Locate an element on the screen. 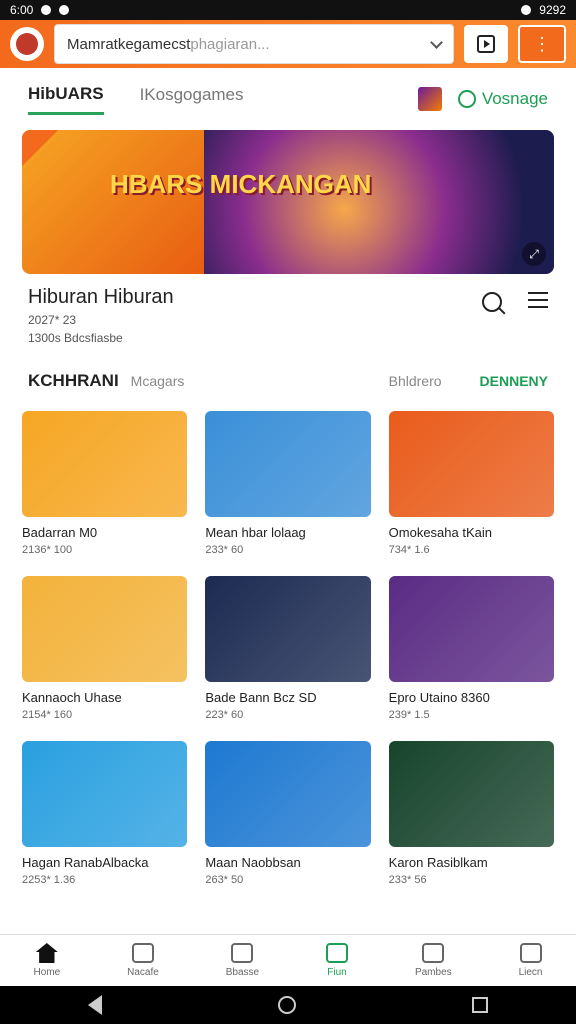 The height and width of the screenshot is (1024, 576). hero-banner: HBARS MICKANGAN ⤢ is located at coordinates (288, 202).